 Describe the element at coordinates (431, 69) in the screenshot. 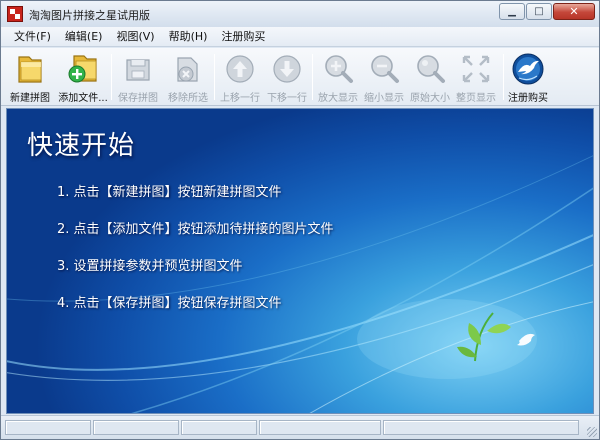

I see `magnifier-icon` at that location.